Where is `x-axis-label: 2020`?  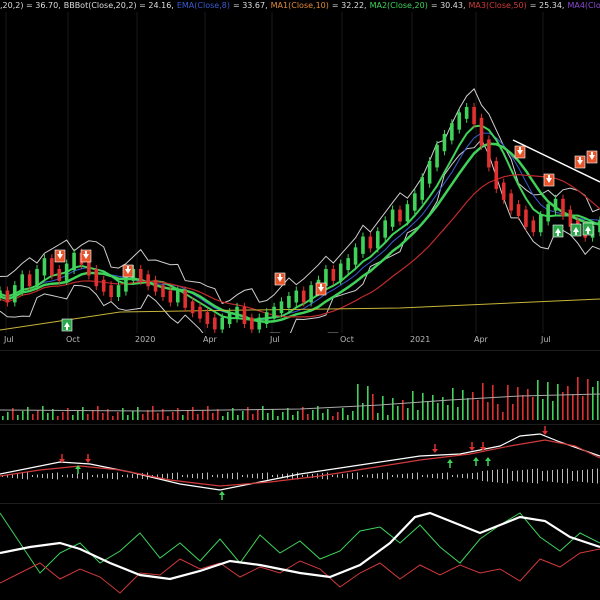
x-axis-label: 2020 is located at coordinates (145, 339).